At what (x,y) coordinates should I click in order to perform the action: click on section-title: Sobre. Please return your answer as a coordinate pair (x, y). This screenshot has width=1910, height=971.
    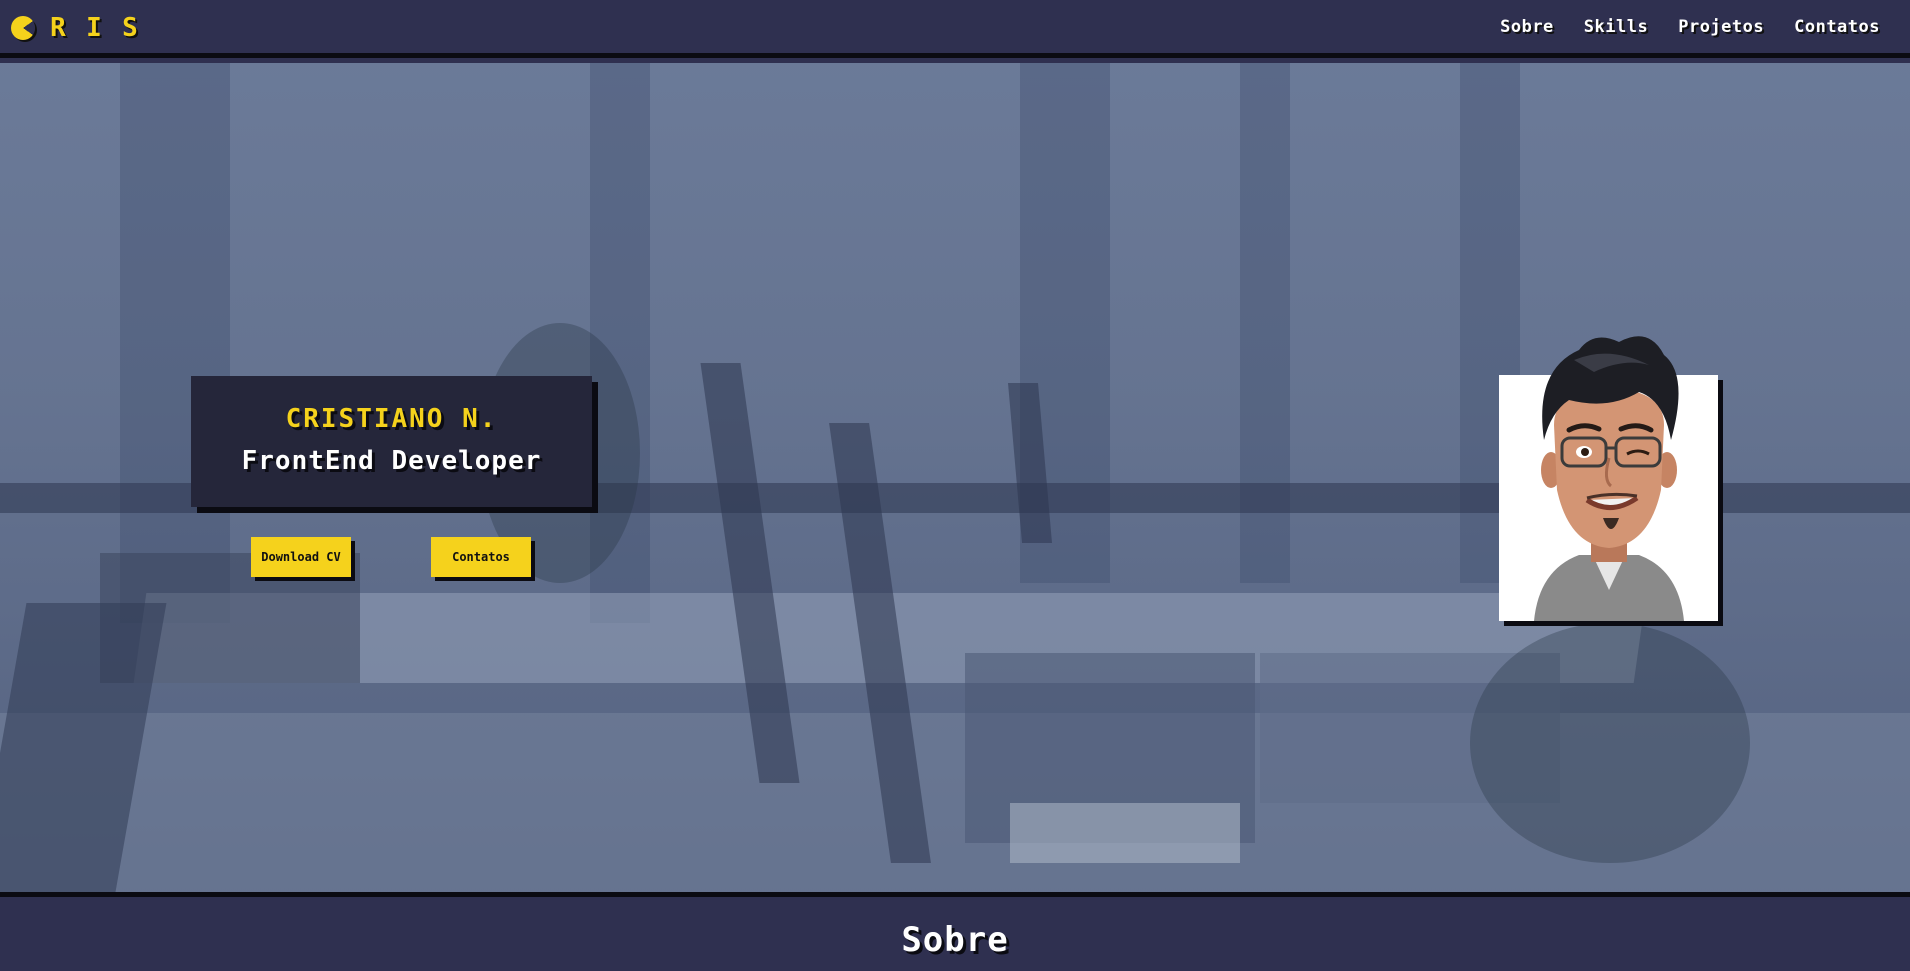
    Looking at the image, I should click on (955, 940).